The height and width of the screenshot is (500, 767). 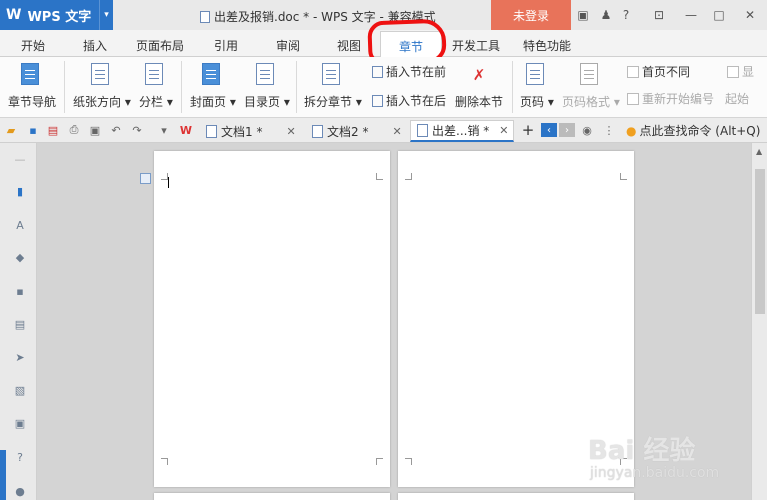 I want to click on save-icon: ▪, so click(x=33, y=130).